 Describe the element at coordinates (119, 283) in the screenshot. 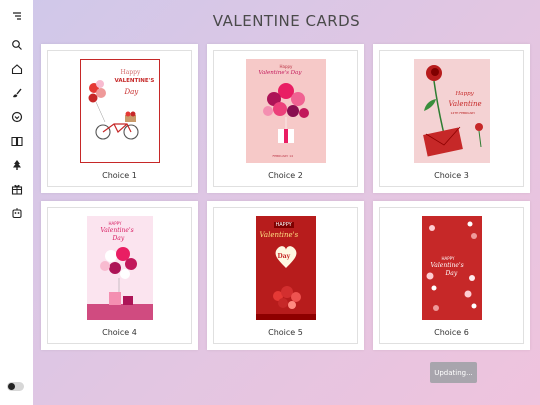

I see `balloons-gifts-art` at that location.